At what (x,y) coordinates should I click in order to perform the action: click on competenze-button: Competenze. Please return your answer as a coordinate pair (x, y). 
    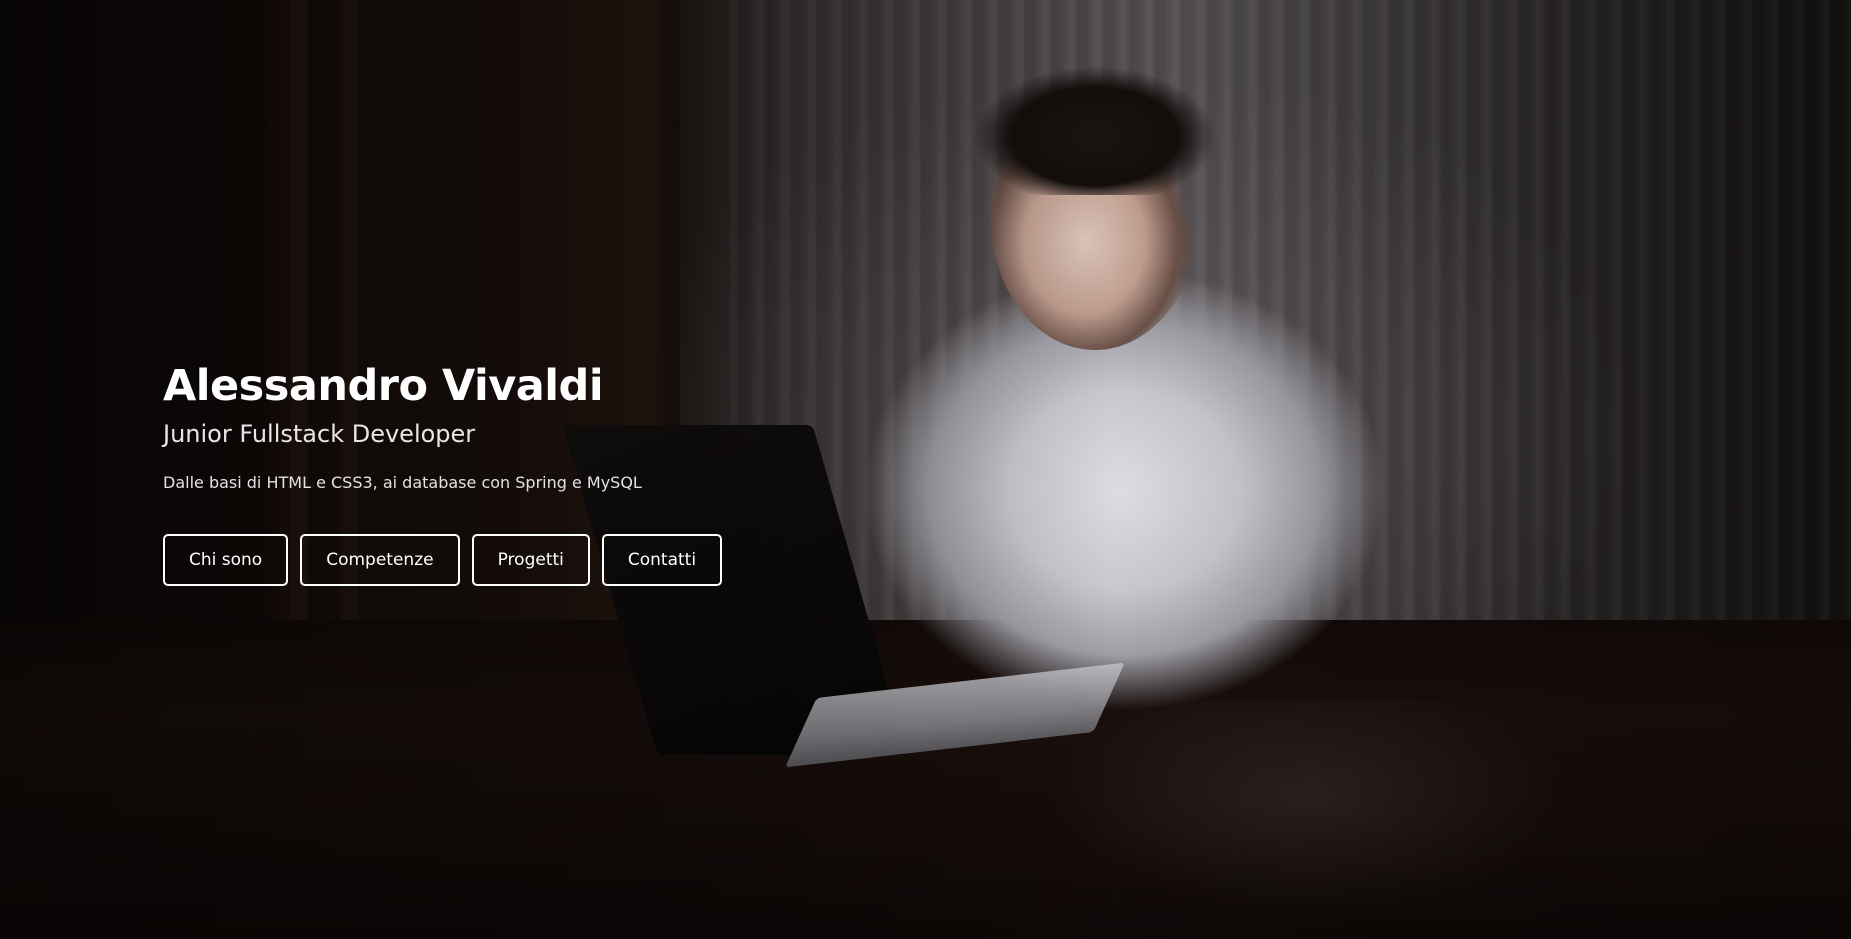
    Looking at the image, I should click on (380, 560).